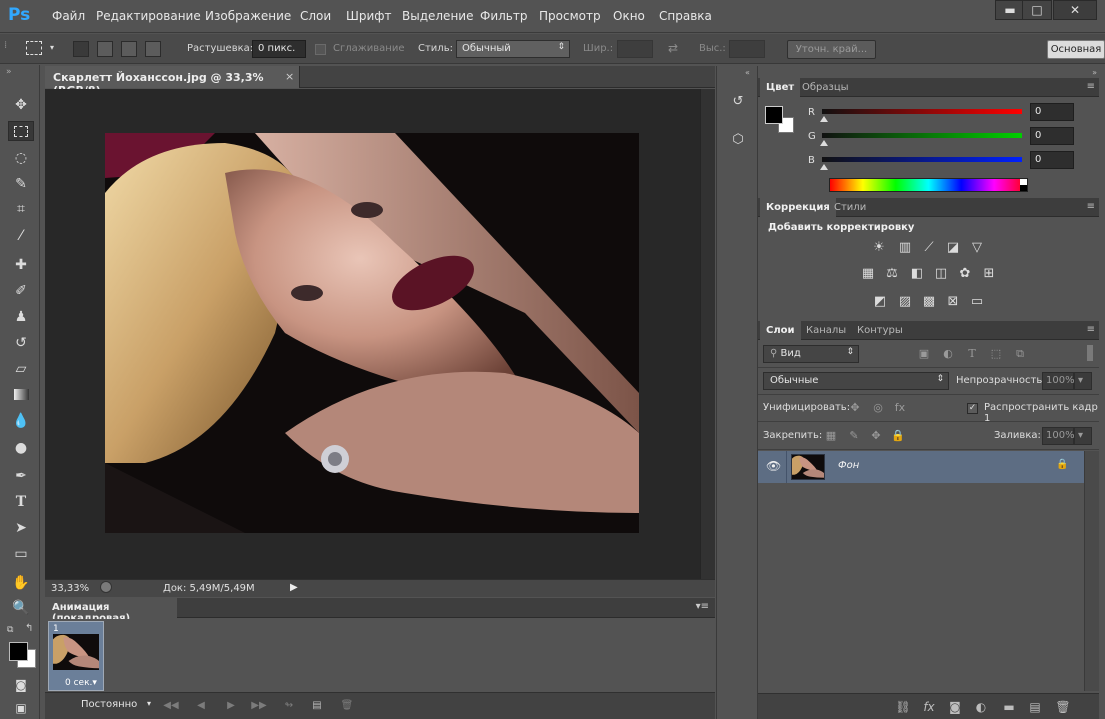 The image size is (1105, 719). I want to click on red-value: 0, so click(1052, 112).